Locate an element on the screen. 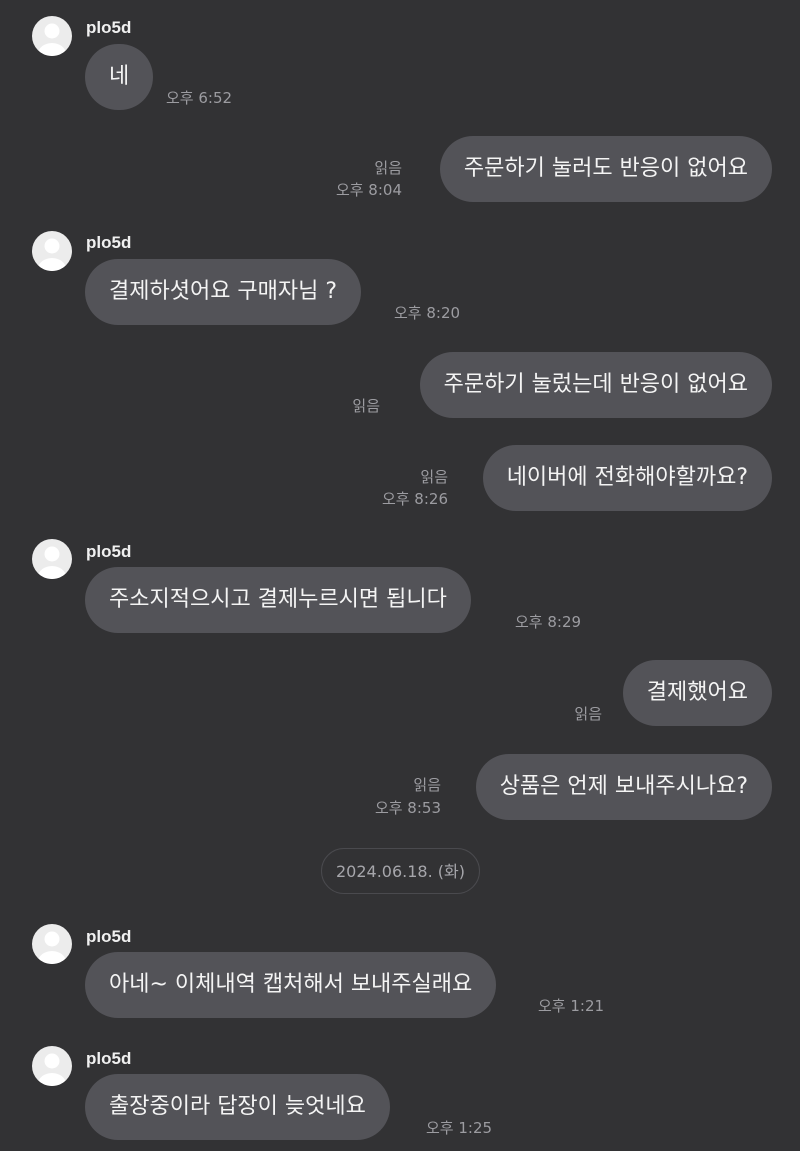 The width and height of the screenshot is (800, 1151). date-divider: 2024.06.18. (화) is located at coordinates (400, 871).